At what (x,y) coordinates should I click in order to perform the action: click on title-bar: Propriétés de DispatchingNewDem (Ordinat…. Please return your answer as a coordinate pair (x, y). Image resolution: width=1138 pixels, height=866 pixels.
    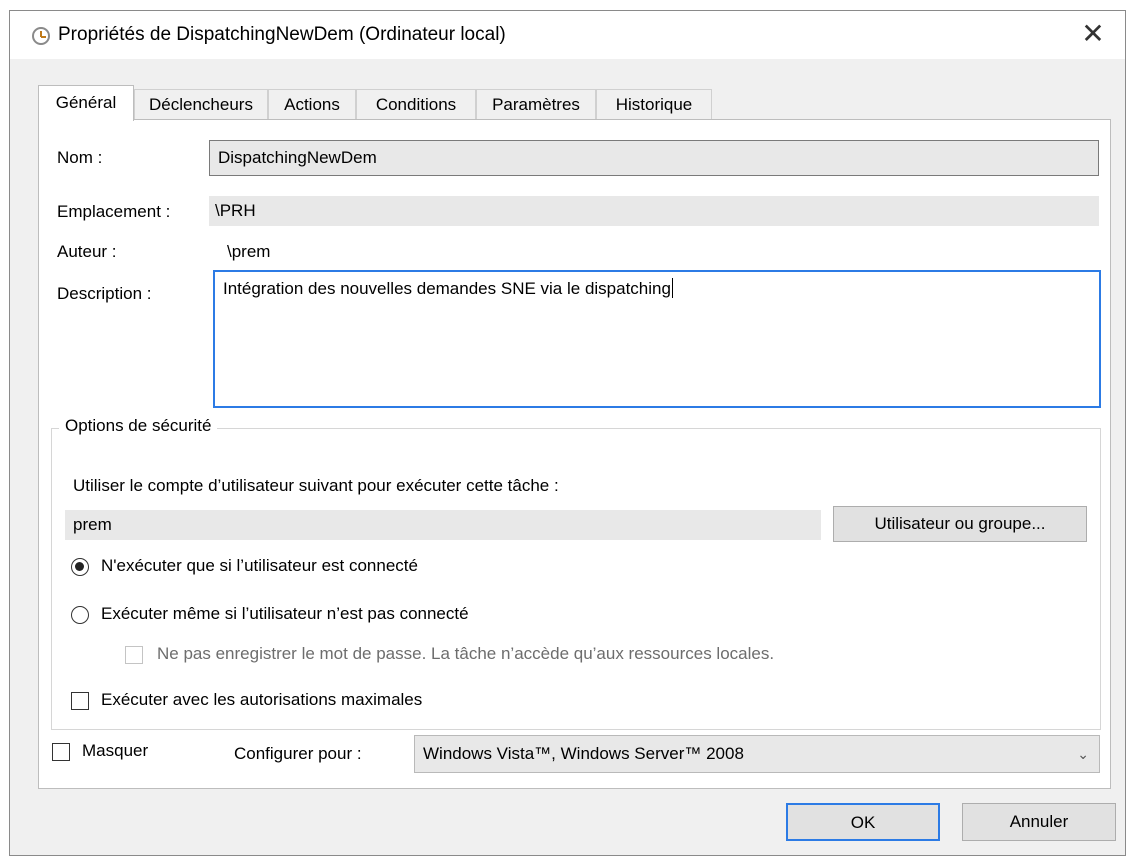
    Looking at the image, I should click on (567, 35).